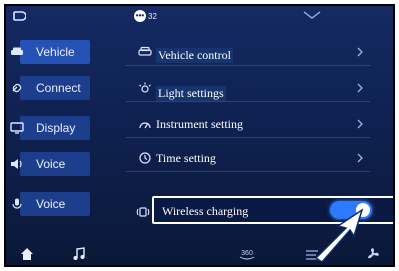 The image size is (399, 271). I want to click on sidebar-item-voice: Voice, so click(48, 164).